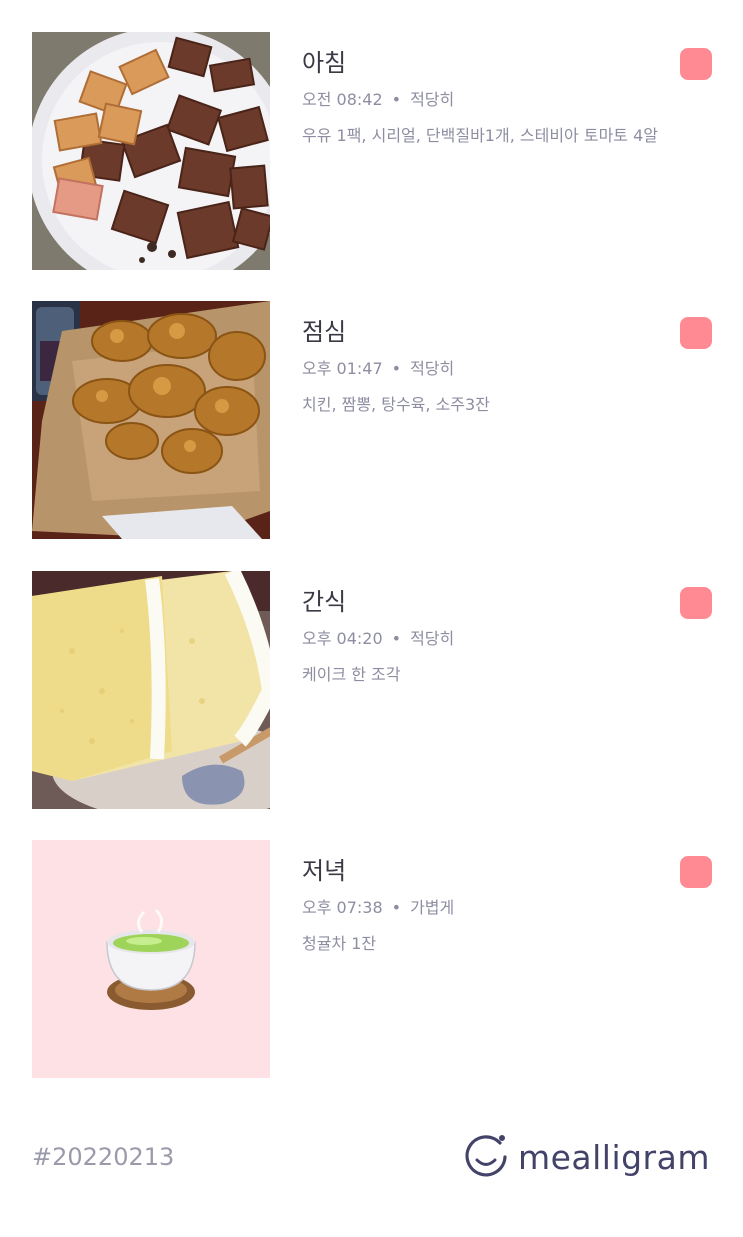 This screenshot has width=743, height=1237. I want to click on meal-time: 오후 07:38, so click(342, 907).